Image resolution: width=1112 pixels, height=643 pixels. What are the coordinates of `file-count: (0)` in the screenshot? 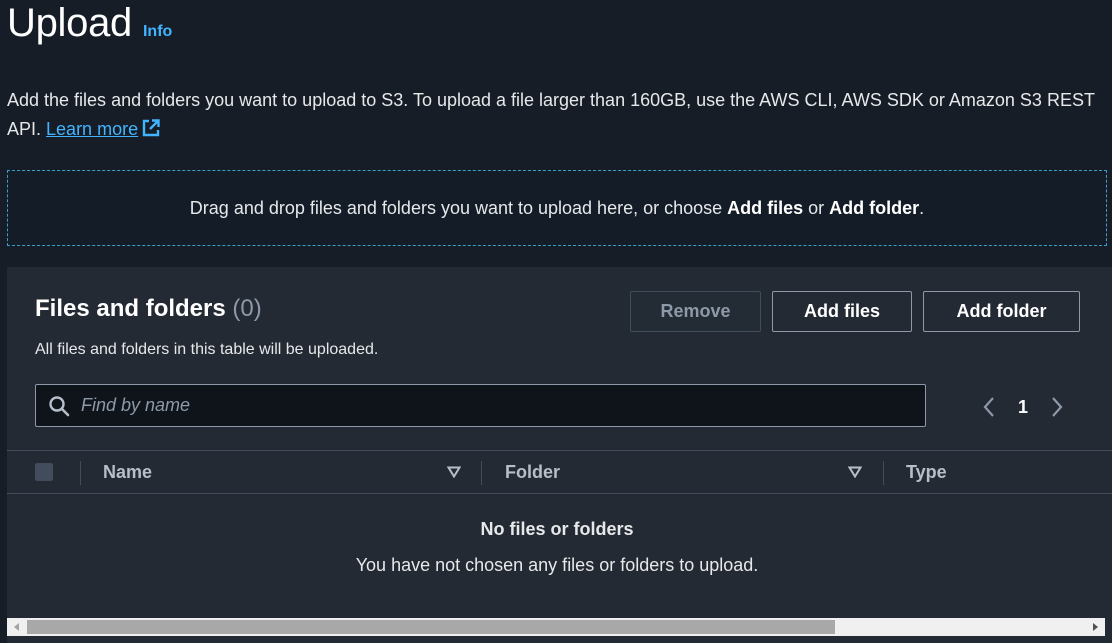 It's located at (247, 308).